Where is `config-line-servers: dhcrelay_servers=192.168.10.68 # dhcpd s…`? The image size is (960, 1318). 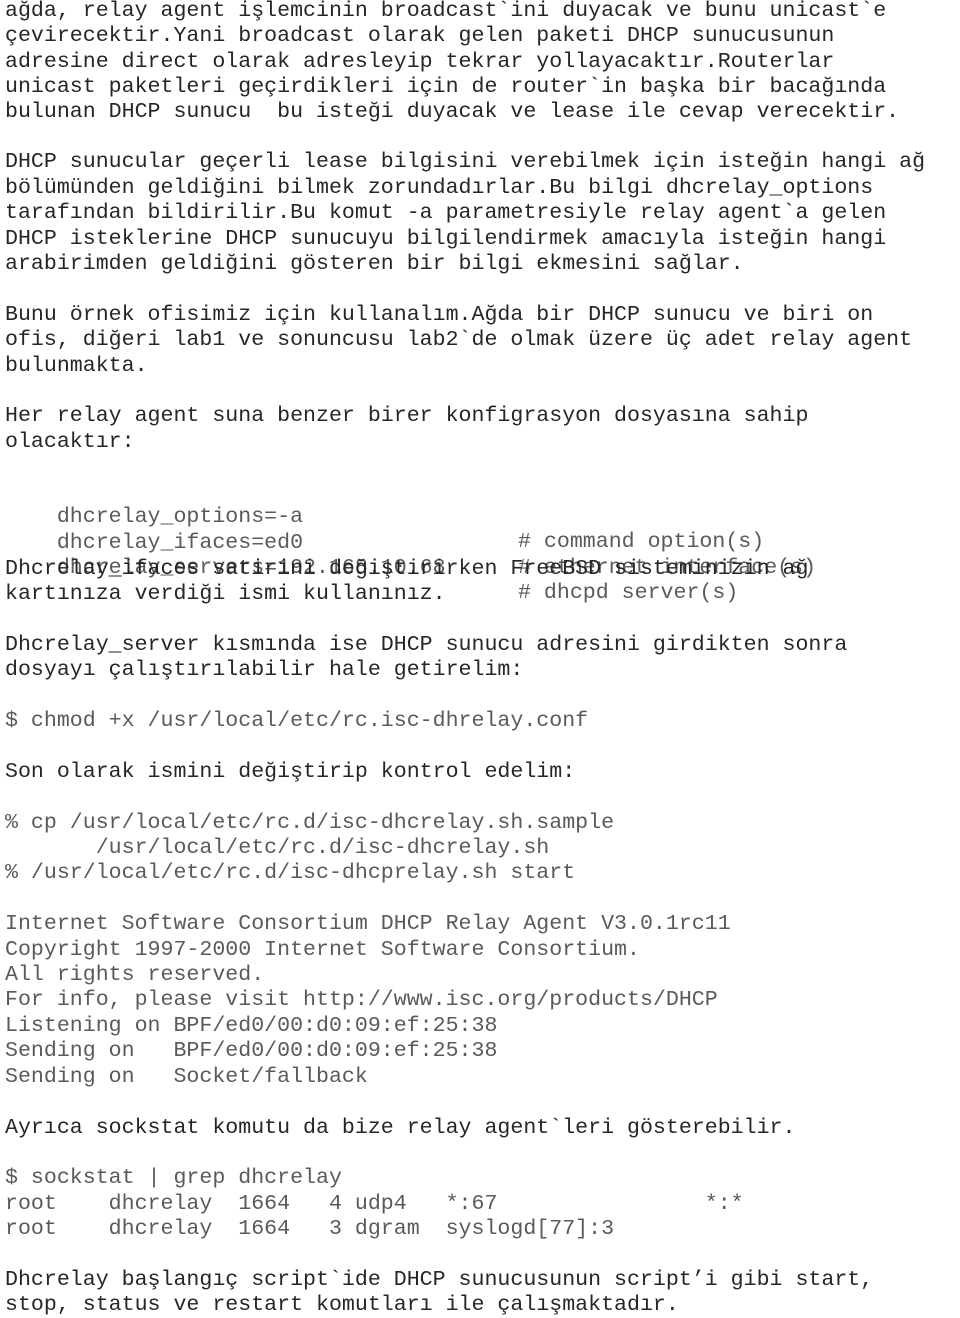 config-line-servers: dhcrelay_servers=192.168.10.68 # dhcpd s… is located at coordinates (480, 568).